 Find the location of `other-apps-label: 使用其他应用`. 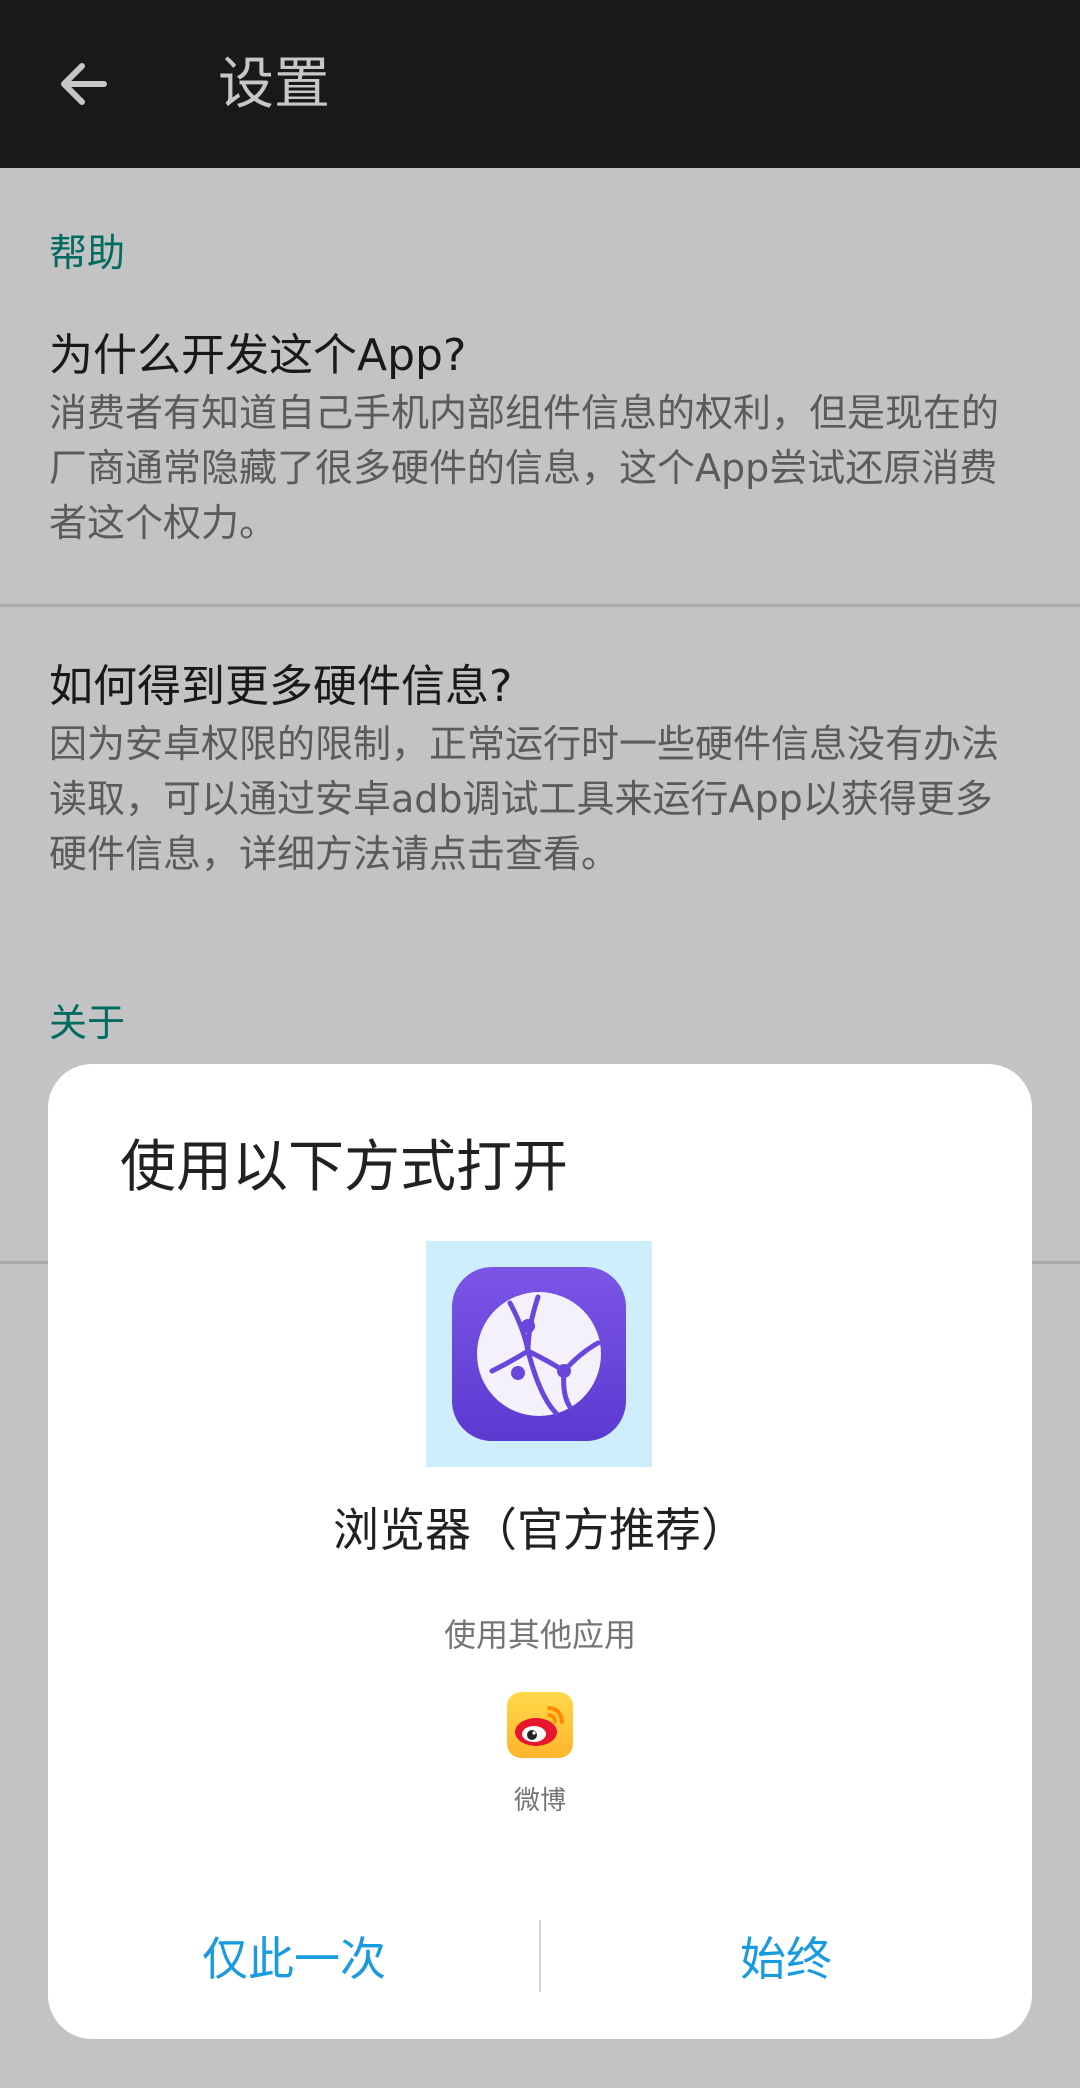

other-apps-label: 使用其他应用 is located at coordinates (539, 1635).